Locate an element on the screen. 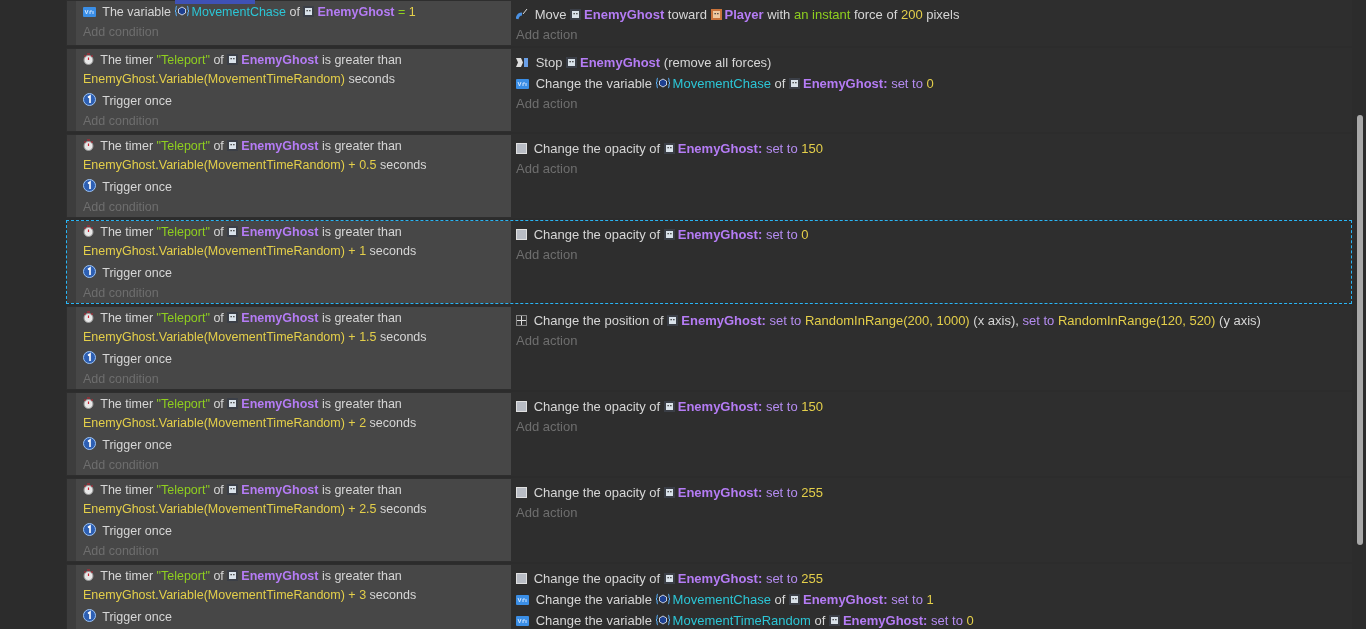  expression-text: EnemyGhost.Variable(MovementTimeRandom) + 2.5 is located at coordinates (230, 509).